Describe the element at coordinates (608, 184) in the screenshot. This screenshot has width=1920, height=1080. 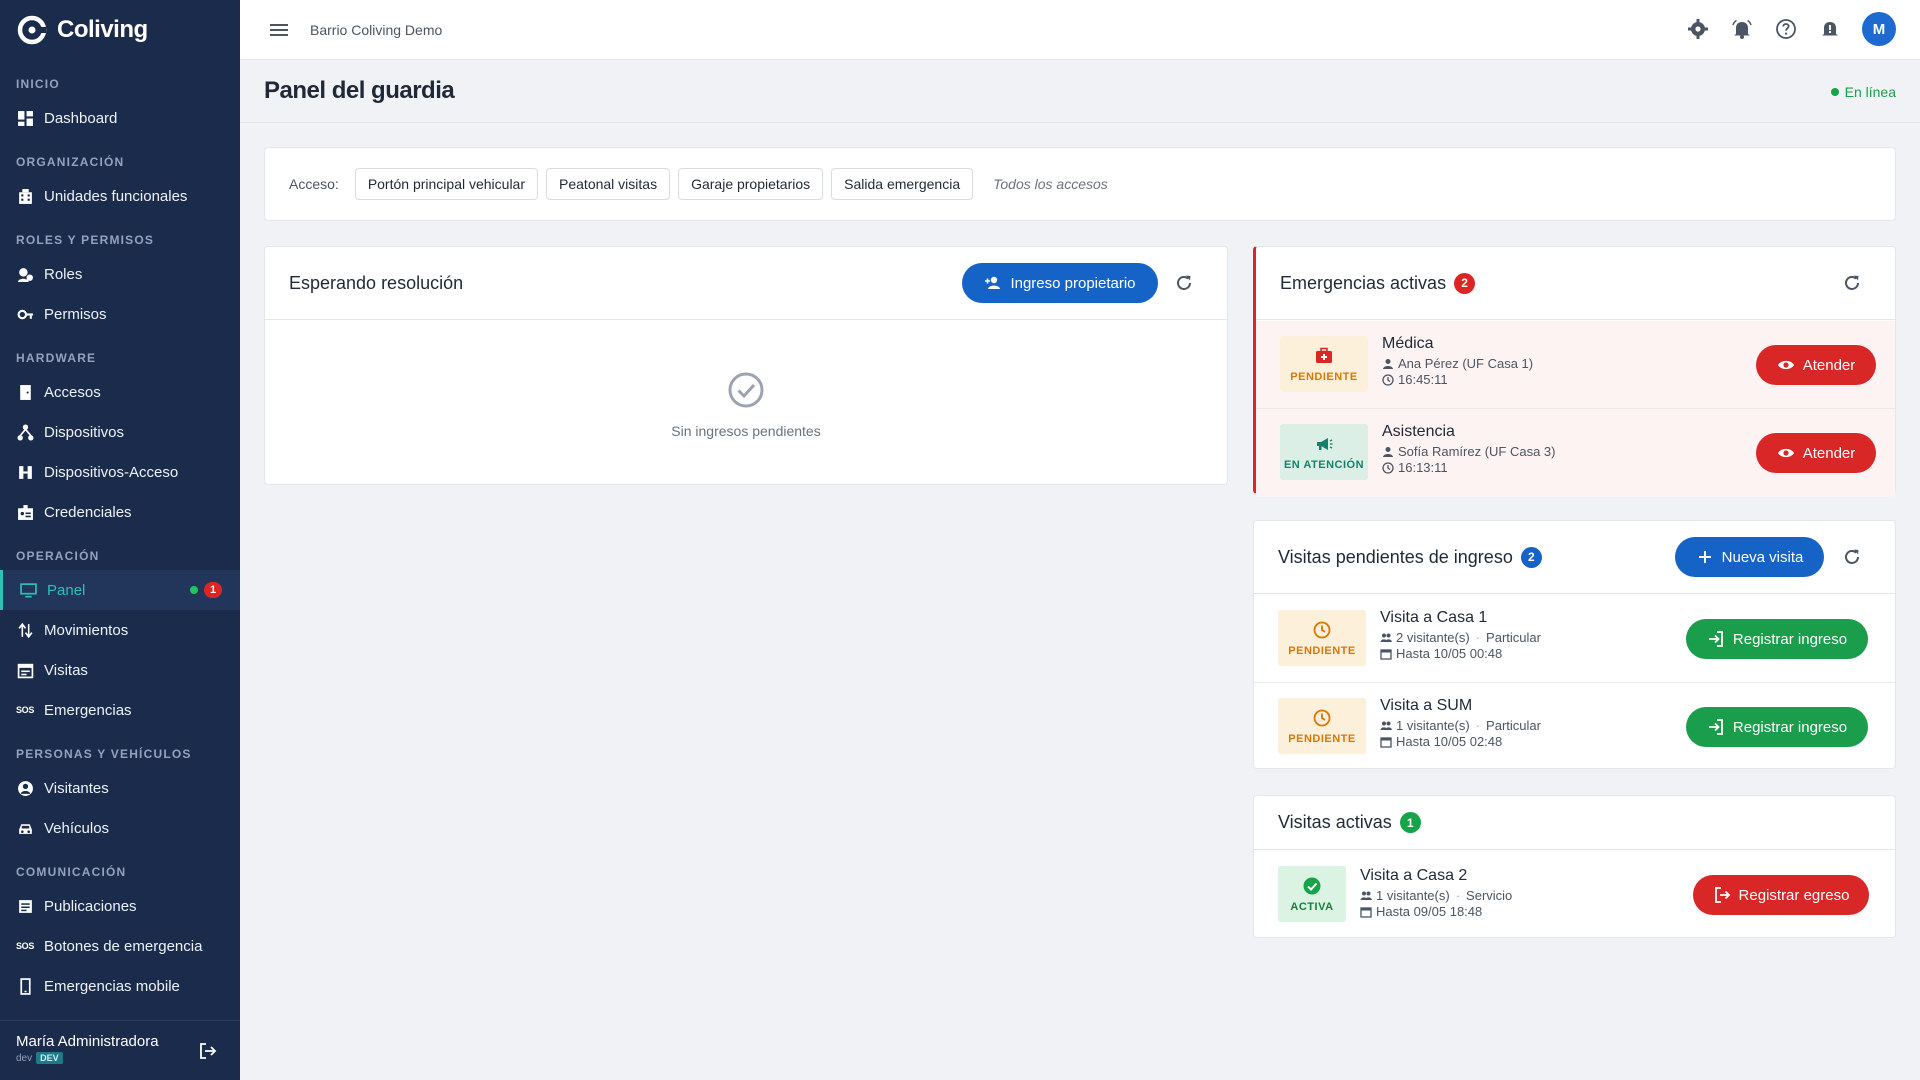
I see `access-chip-peatonal: Peatonal visitas` at that location.